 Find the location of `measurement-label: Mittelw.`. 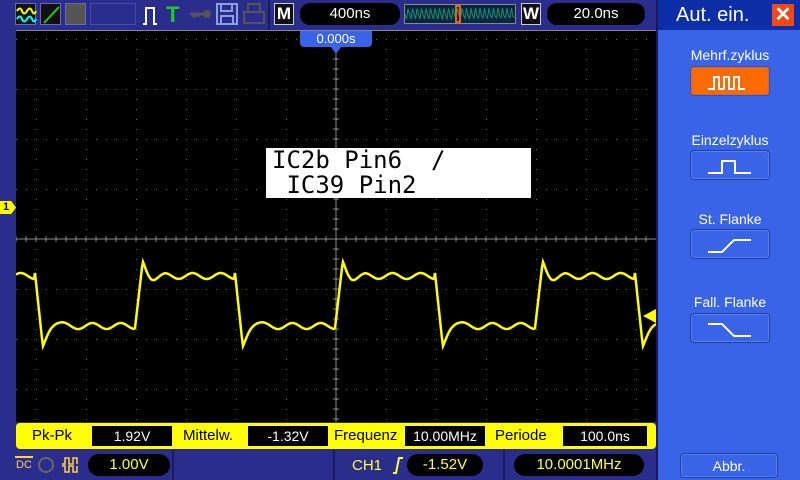

measurement-label: Mittelw. is located at coordinates (208, 435).